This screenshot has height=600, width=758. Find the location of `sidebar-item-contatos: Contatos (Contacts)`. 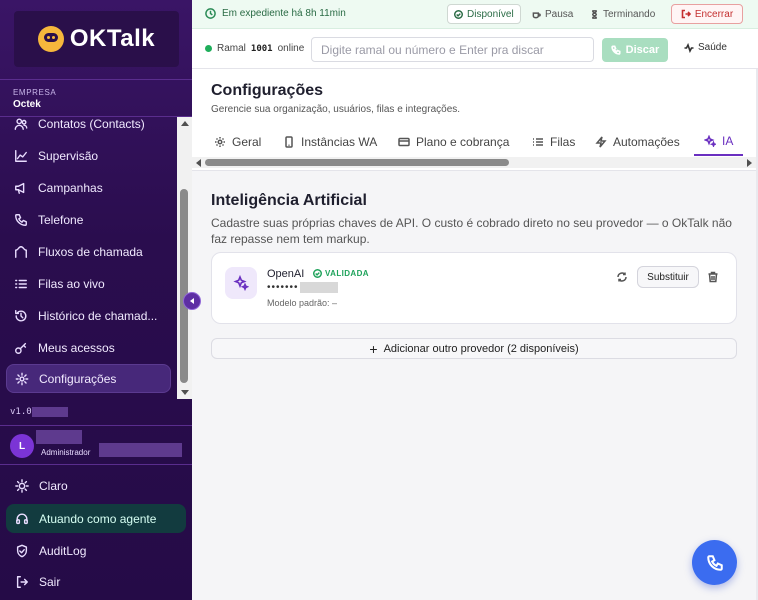

sidebar-item-contatos: Contatos (Contacts) is located at coordinates (88, 123).